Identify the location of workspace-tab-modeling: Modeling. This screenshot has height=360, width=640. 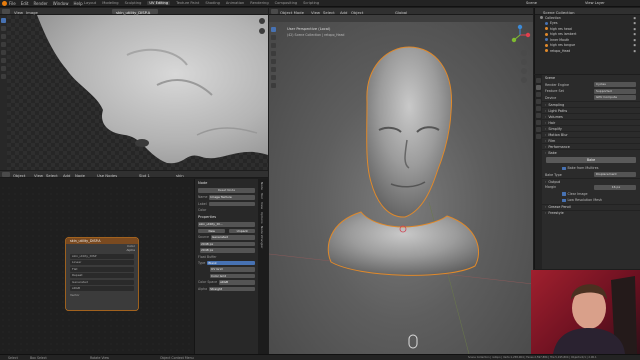
(110, 3).